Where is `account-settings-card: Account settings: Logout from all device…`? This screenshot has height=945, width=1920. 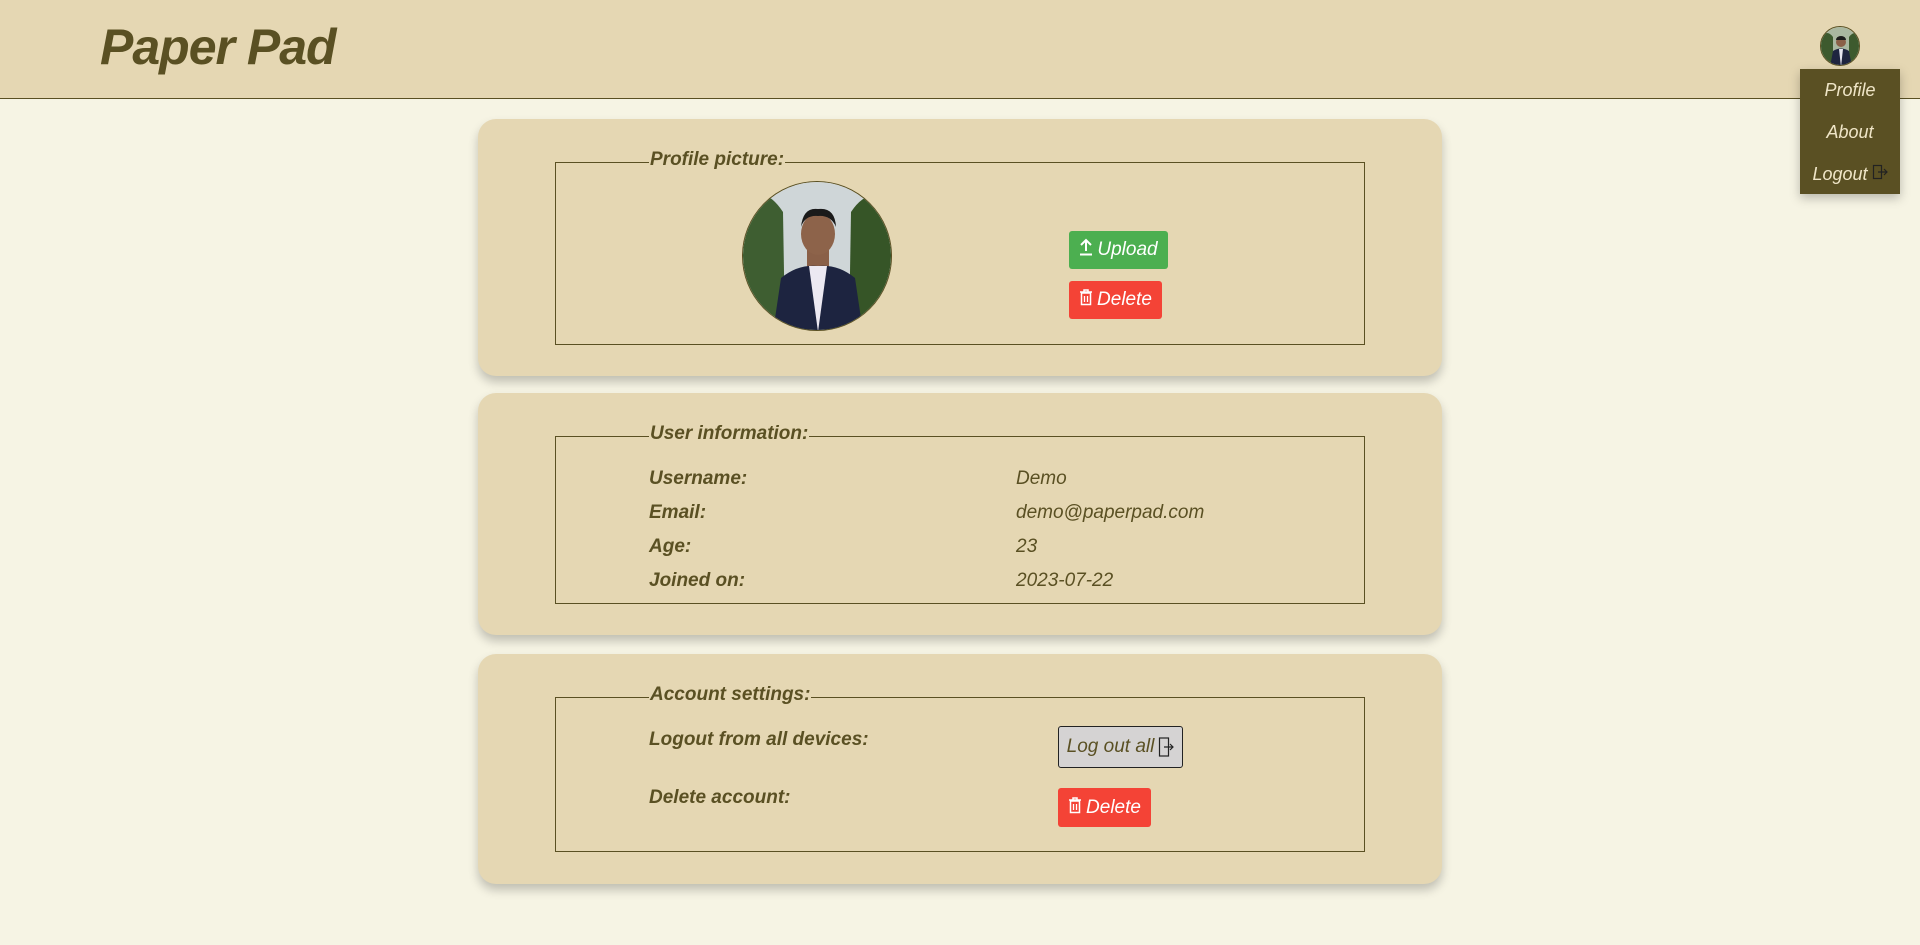
account-settings-card: Account settings: Logout from all device… is located at coordinates (960, 769).